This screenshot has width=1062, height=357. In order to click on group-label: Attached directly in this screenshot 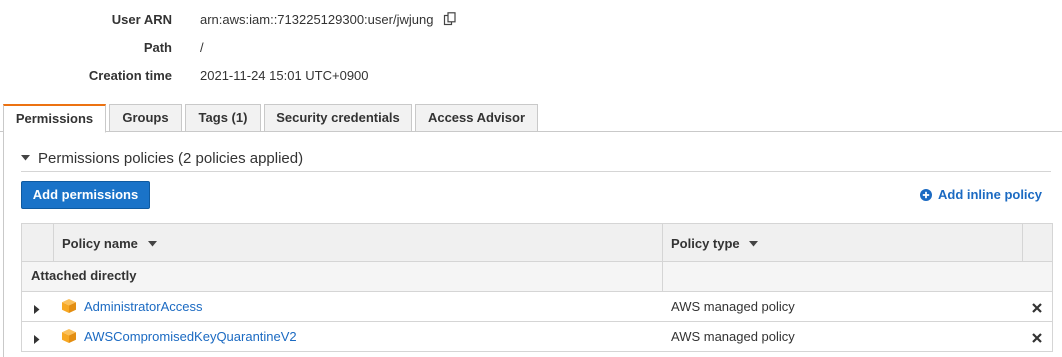, I will do `click(84, 275)`.